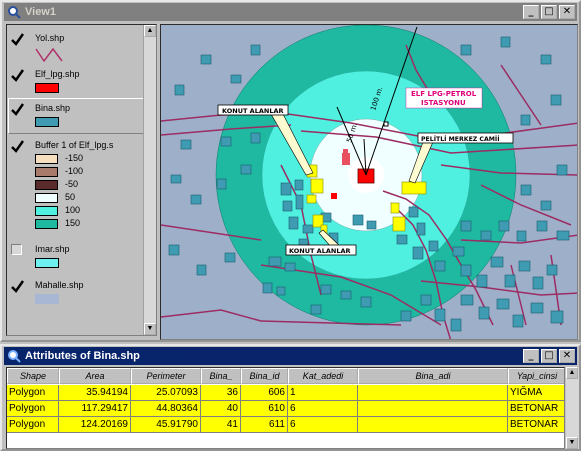  What do you see at coordinates (73, 223) in the screenshot?
I see `class-label: 150` at bounding box center [73, 223].